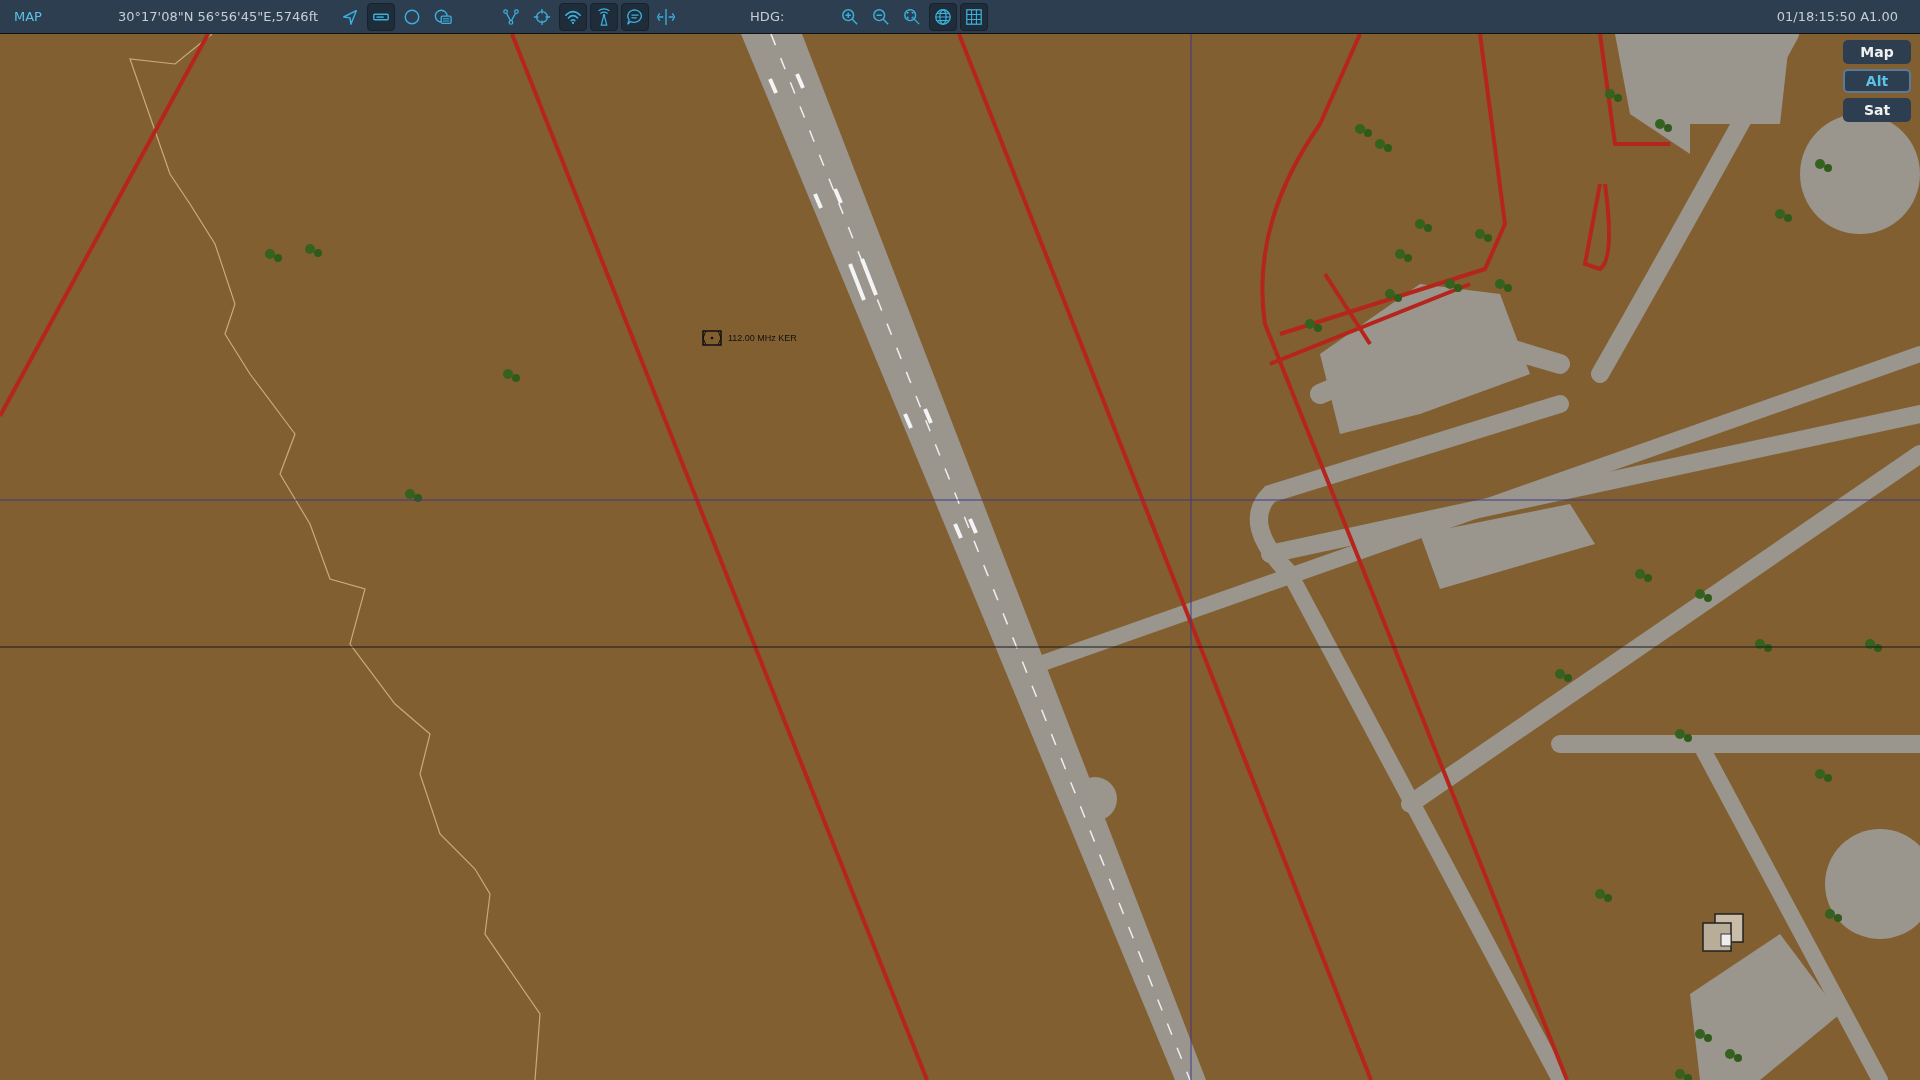 This screenshot has height=1080, width=1920. I want to click on grid-button, so click(974, 16).